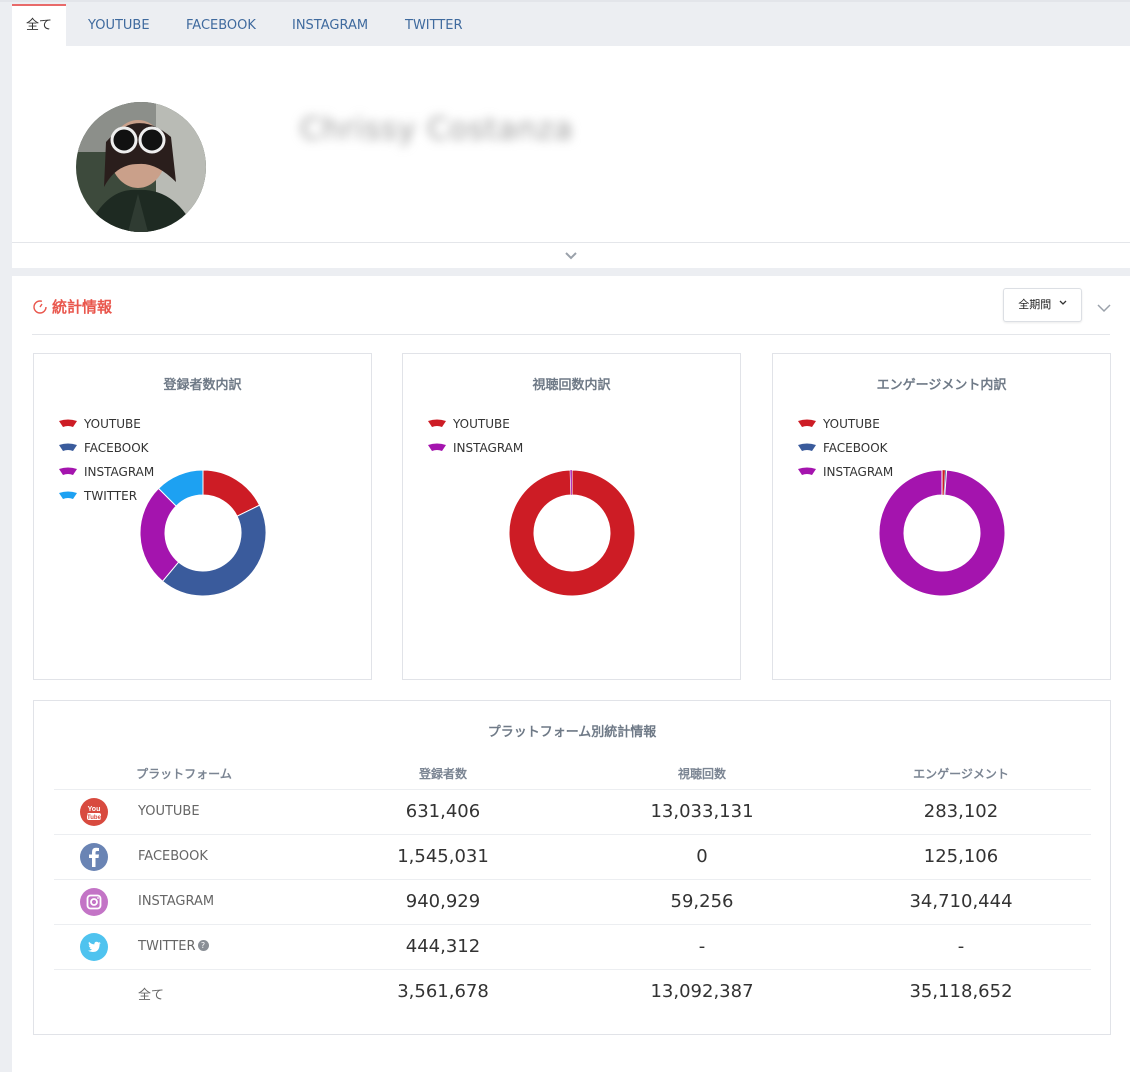  I want to click on table-total-row: 全て 3,561,678 13,092,387 35,118,652, so click(572, 991).